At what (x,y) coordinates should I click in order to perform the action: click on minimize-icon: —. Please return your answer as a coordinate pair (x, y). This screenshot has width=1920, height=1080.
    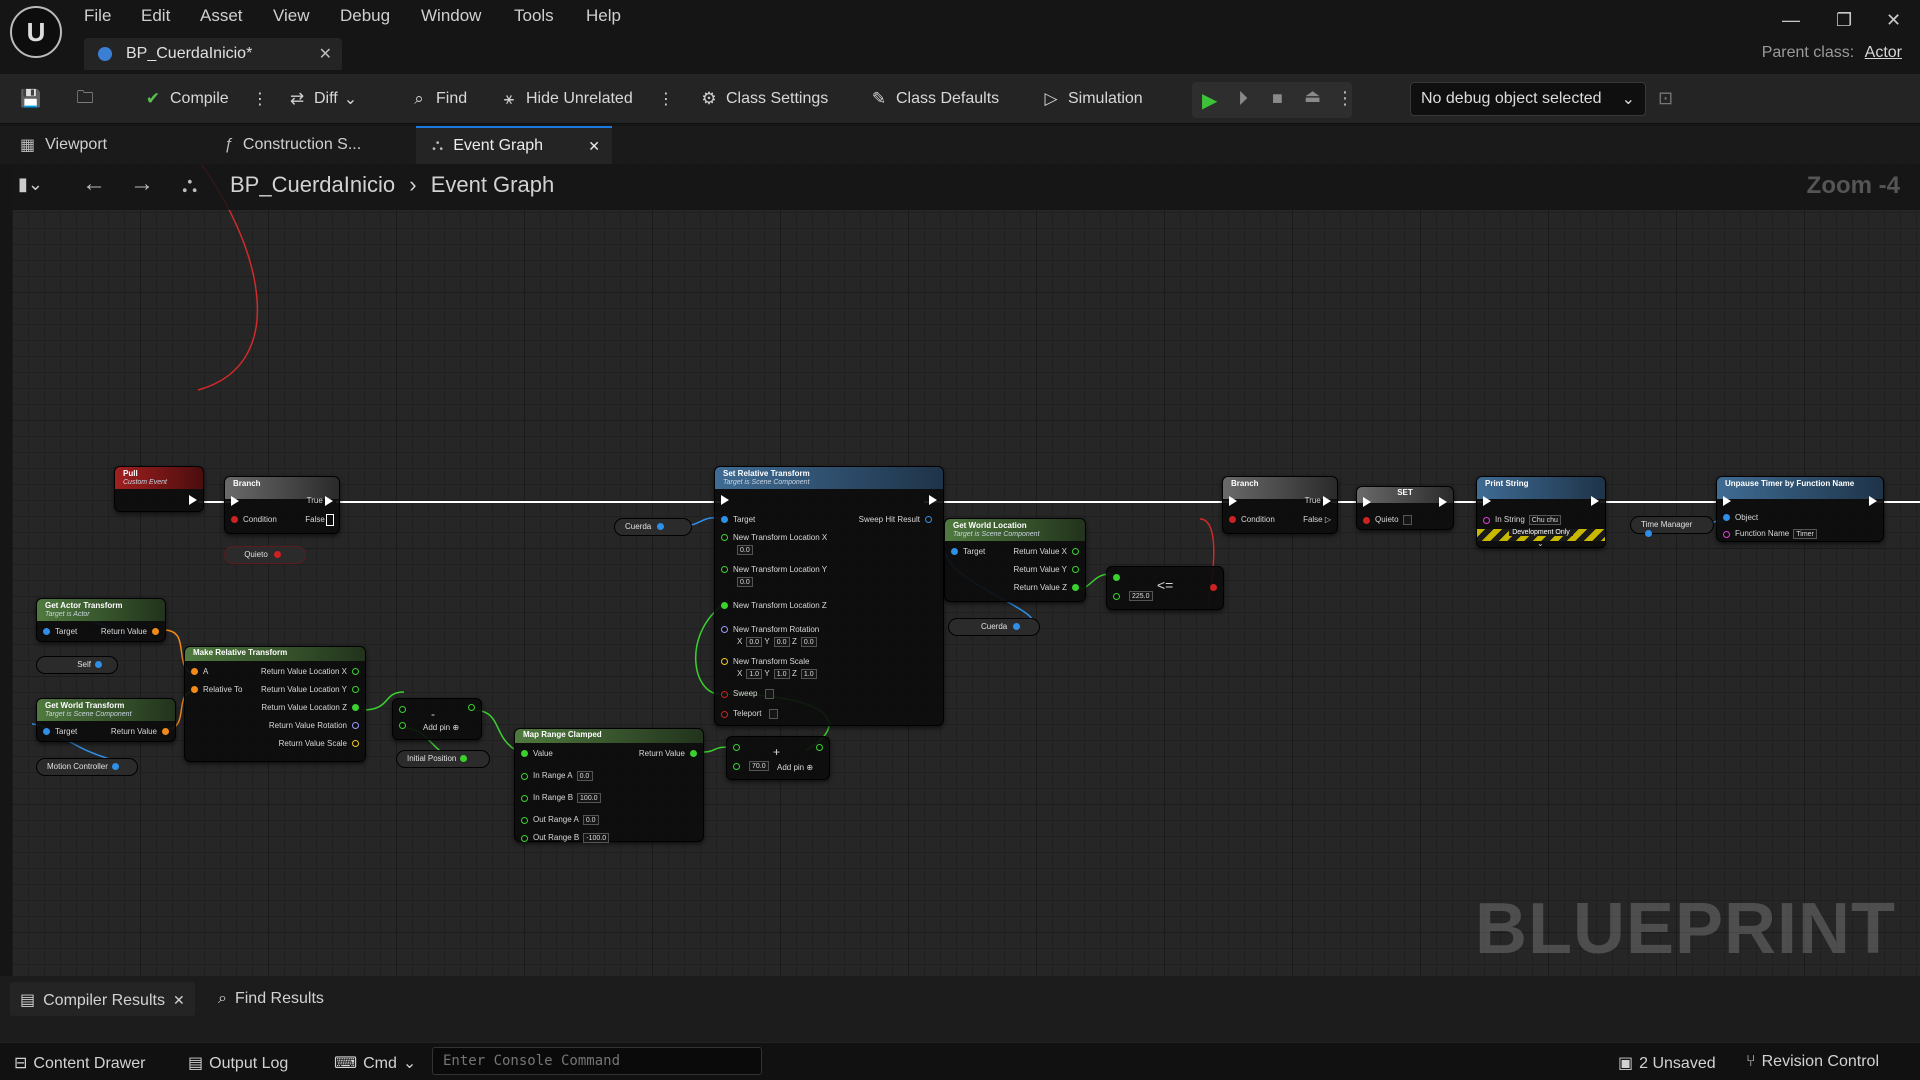
    Looking at the image, I should click on (1791, 20).